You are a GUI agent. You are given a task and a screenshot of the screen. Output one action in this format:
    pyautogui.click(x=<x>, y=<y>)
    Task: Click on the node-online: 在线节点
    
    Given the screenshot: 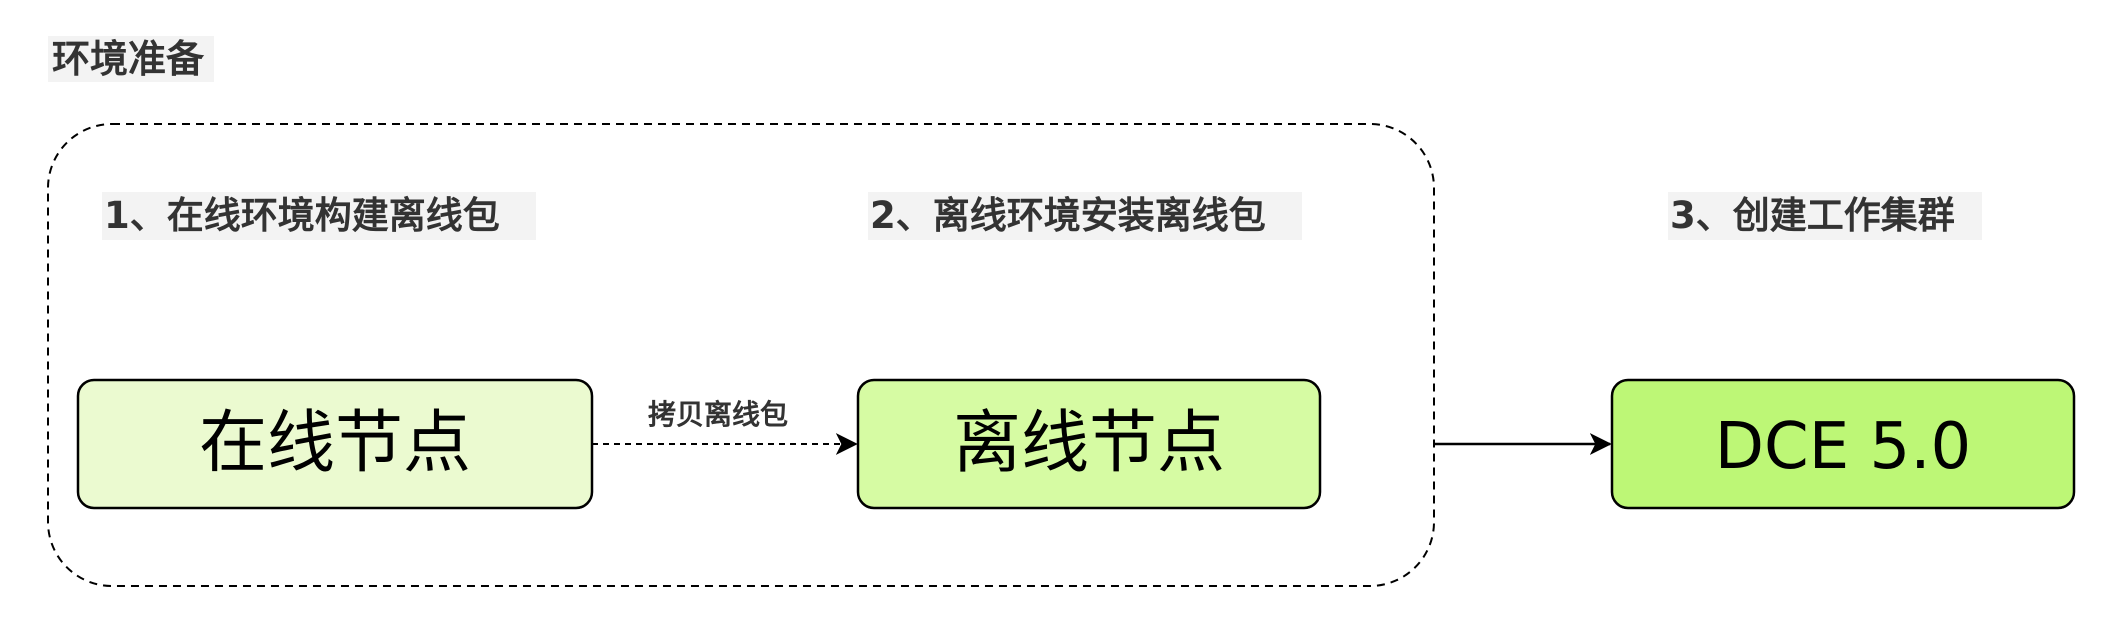 What is the action you would take?
    pyautogui.click(x=335, y=444)
    